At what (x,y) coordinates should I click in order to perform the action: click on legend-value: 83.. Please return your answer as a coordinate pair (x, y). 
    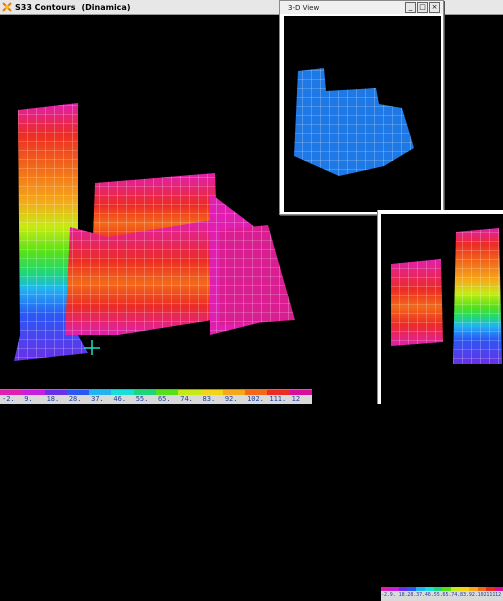
    Looking at the image, I should click on (209, 399).